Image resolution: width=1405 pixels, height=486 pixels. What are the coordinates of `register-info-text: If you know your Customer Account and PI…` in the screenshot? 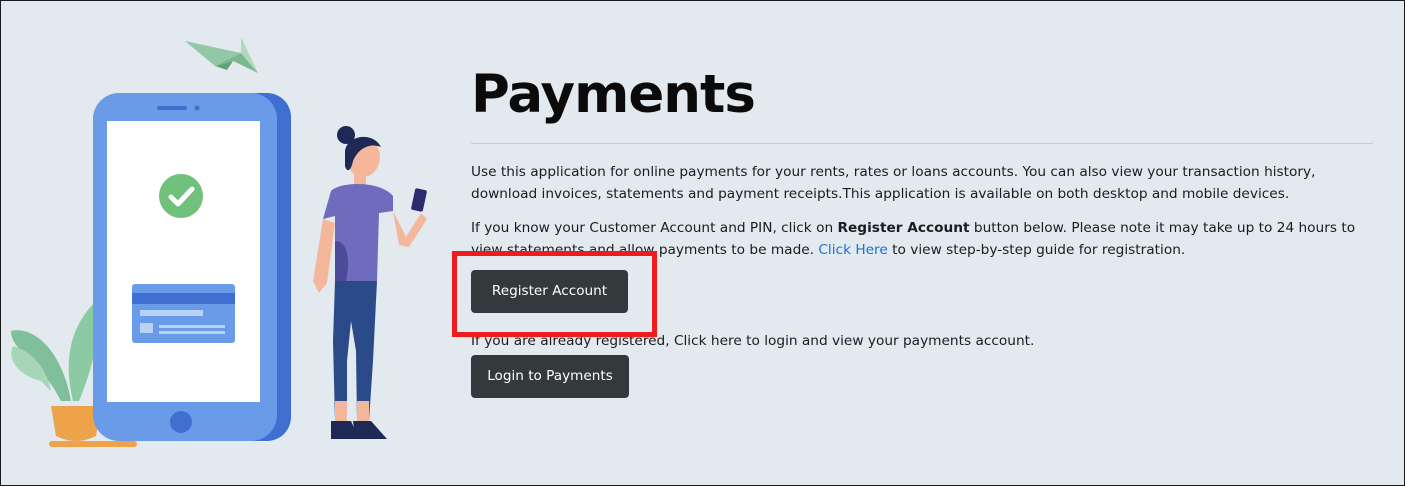 It's located at (923, 239).